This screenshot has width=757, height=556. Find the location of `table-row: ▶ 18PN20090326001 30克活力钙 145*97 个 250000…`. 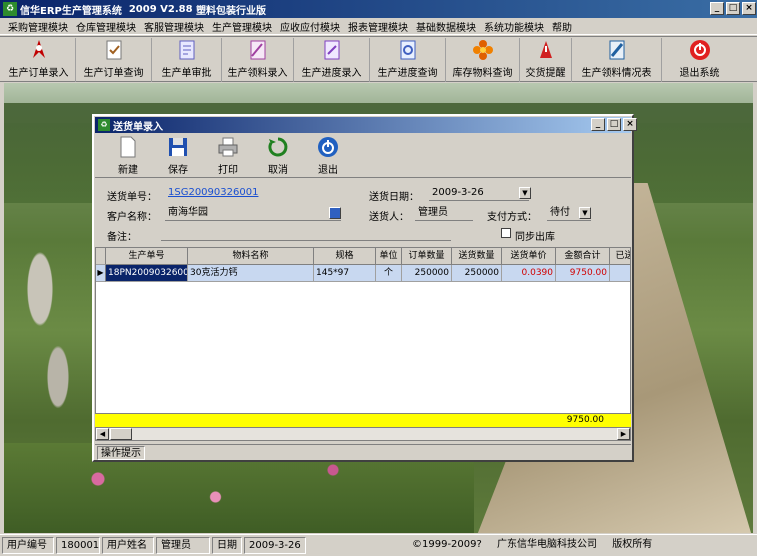

table-row: ▶ 18PN20090326001 30克活力钙 145*97 个 250000… is located at coordinates (363, 273).